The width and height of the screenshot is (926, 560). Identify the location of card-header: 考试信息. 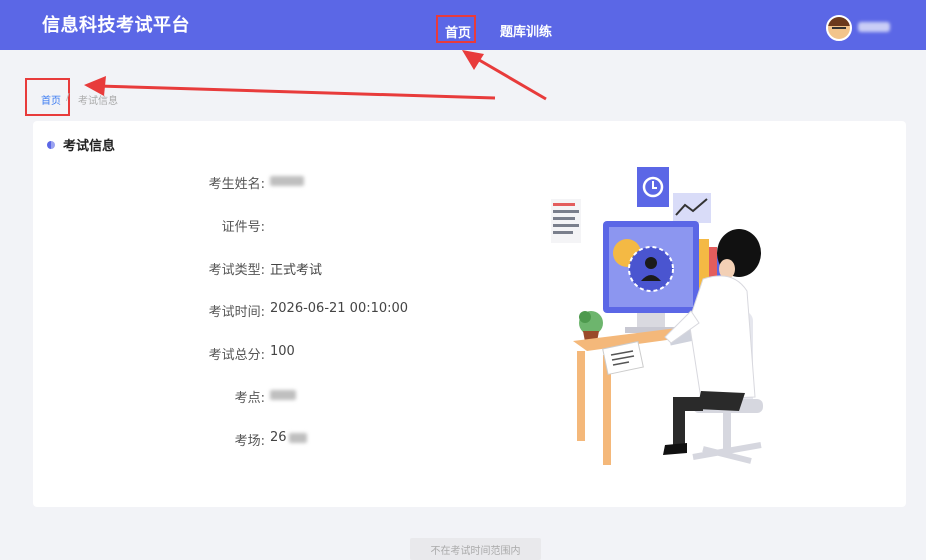
(81, 144).